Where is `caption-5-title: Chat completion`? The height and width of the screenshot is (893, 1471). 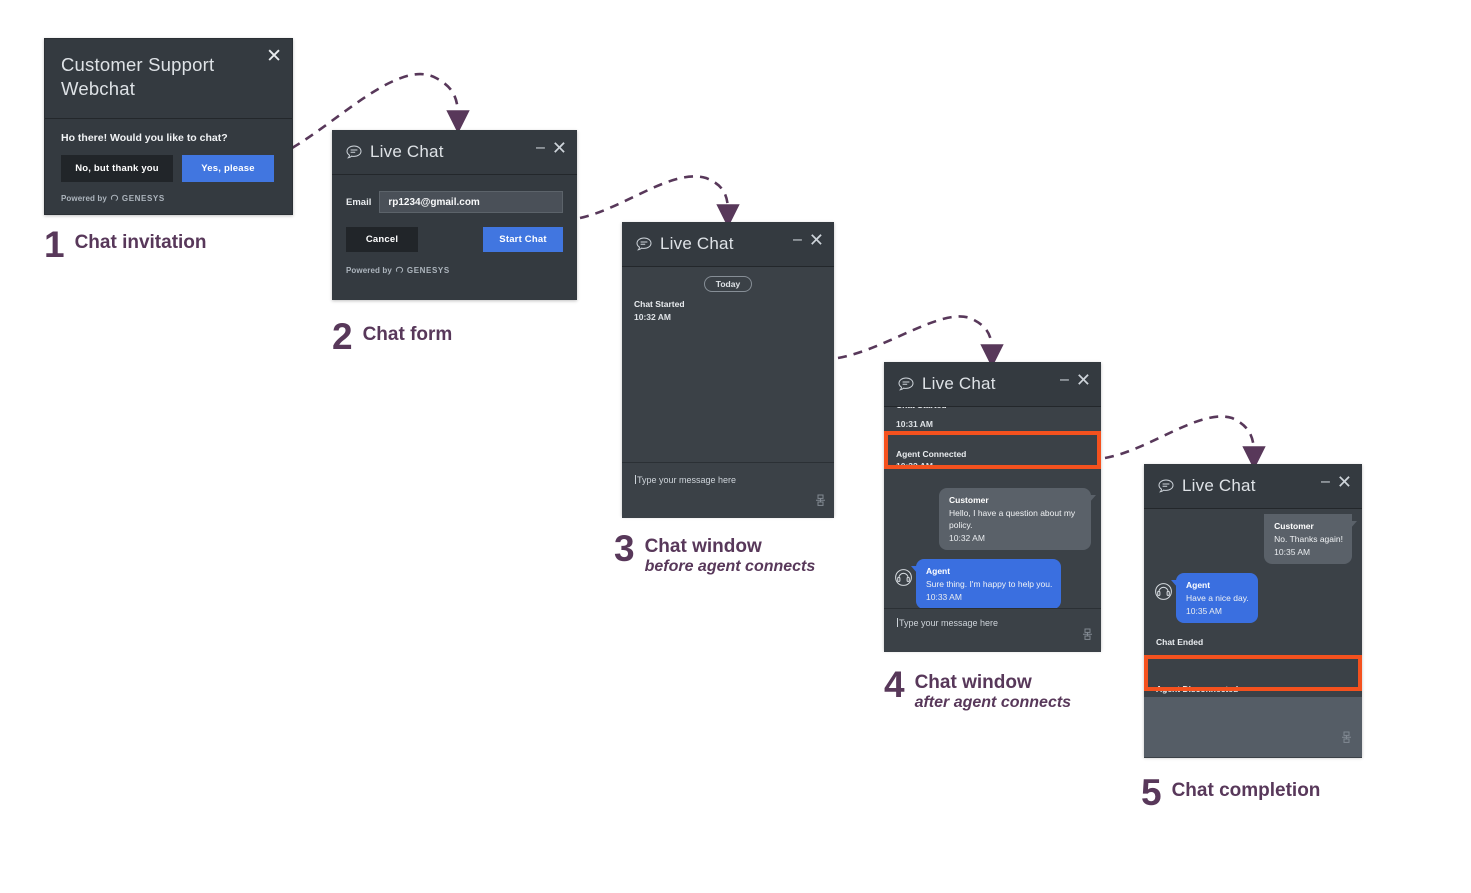 caption-5-title: Chat completion is located at coordinates (1246, 790).